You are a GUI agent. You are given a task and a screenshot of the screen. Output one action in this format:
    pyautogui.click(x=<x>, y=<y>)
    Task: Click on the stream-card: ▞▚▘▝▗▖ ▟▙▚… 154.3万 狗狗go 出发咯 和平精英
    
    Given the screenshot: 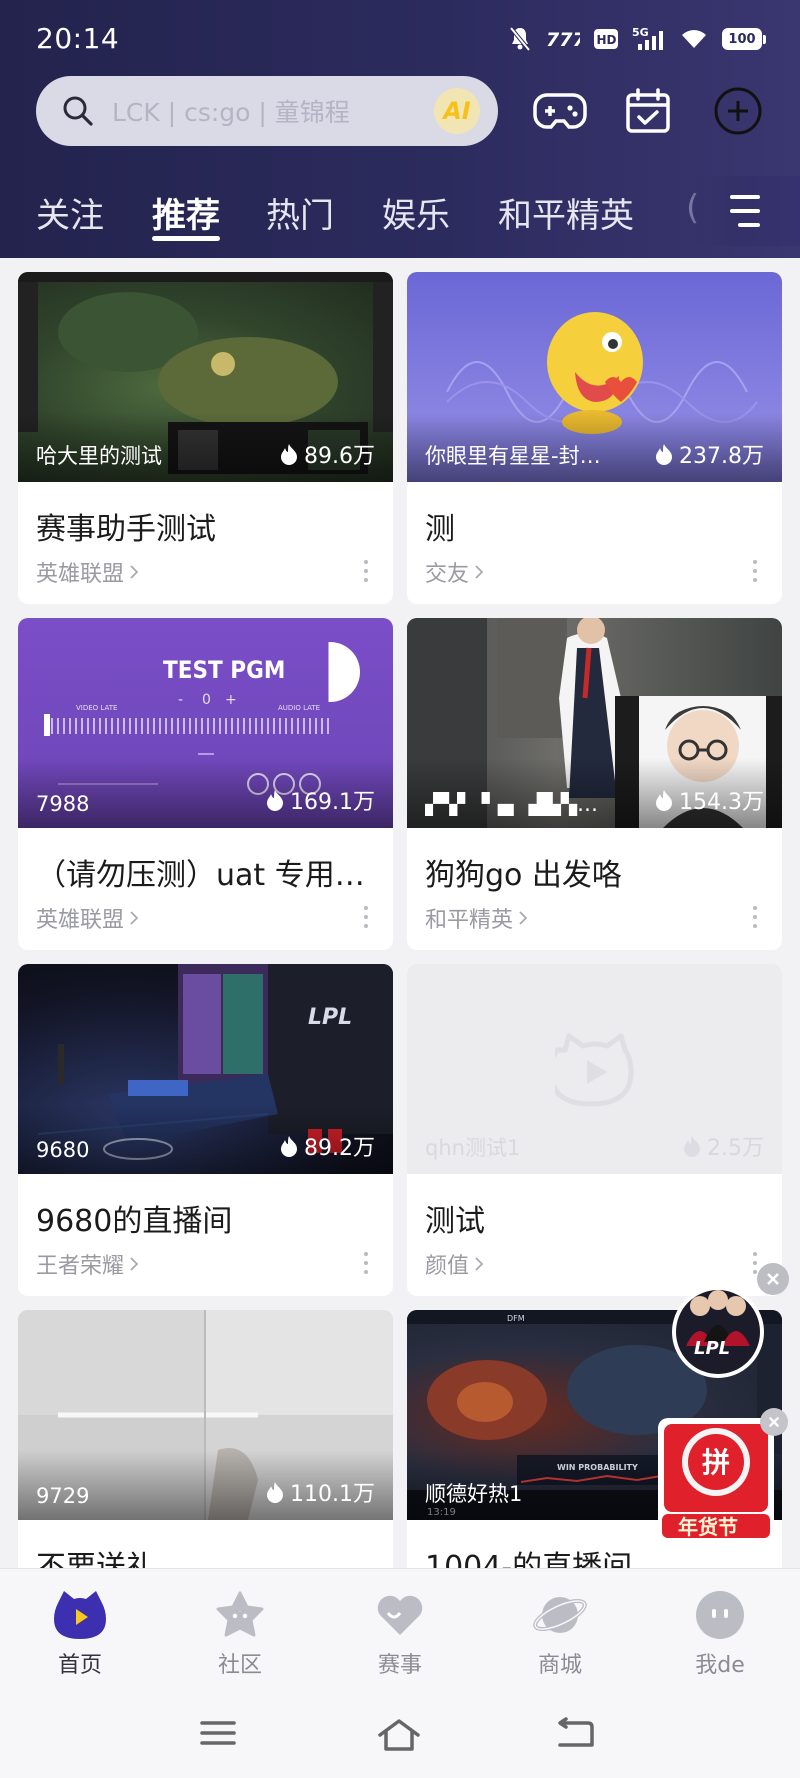 What is the action you would take?
    pyautogui.click(x=594, y=784)
    